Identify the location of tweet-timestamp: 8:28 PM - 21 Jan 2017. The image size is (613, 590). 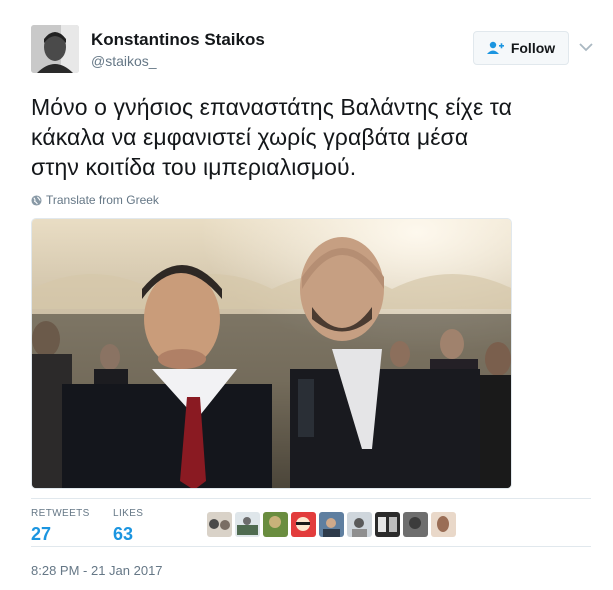
(97, 570).